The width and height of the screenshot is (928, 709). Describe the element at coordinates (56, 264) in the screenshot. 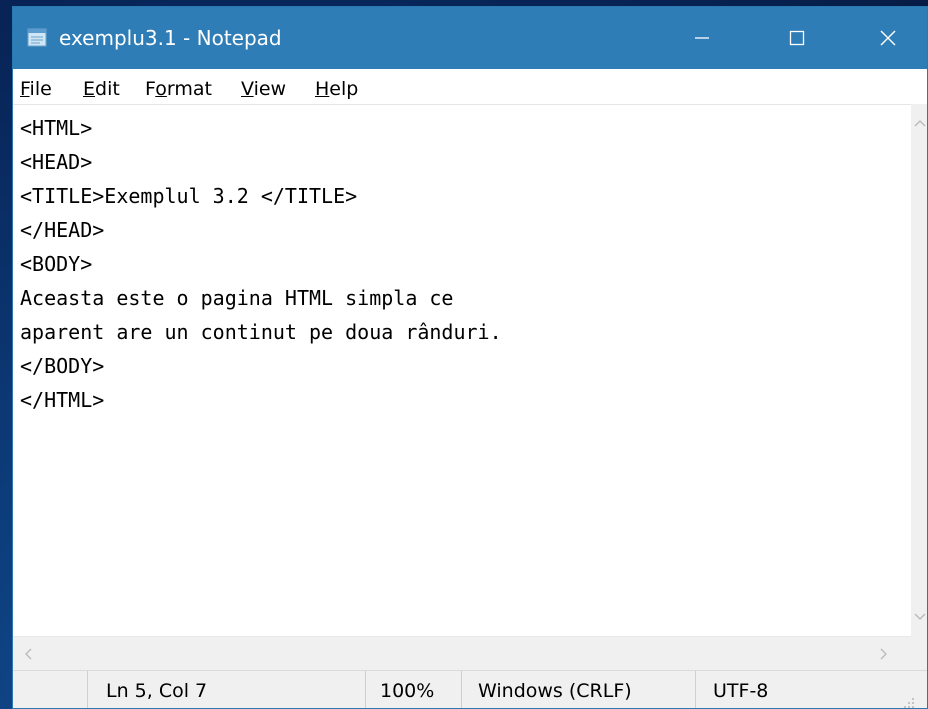

I see `editor-line: <BODY>` at that location.